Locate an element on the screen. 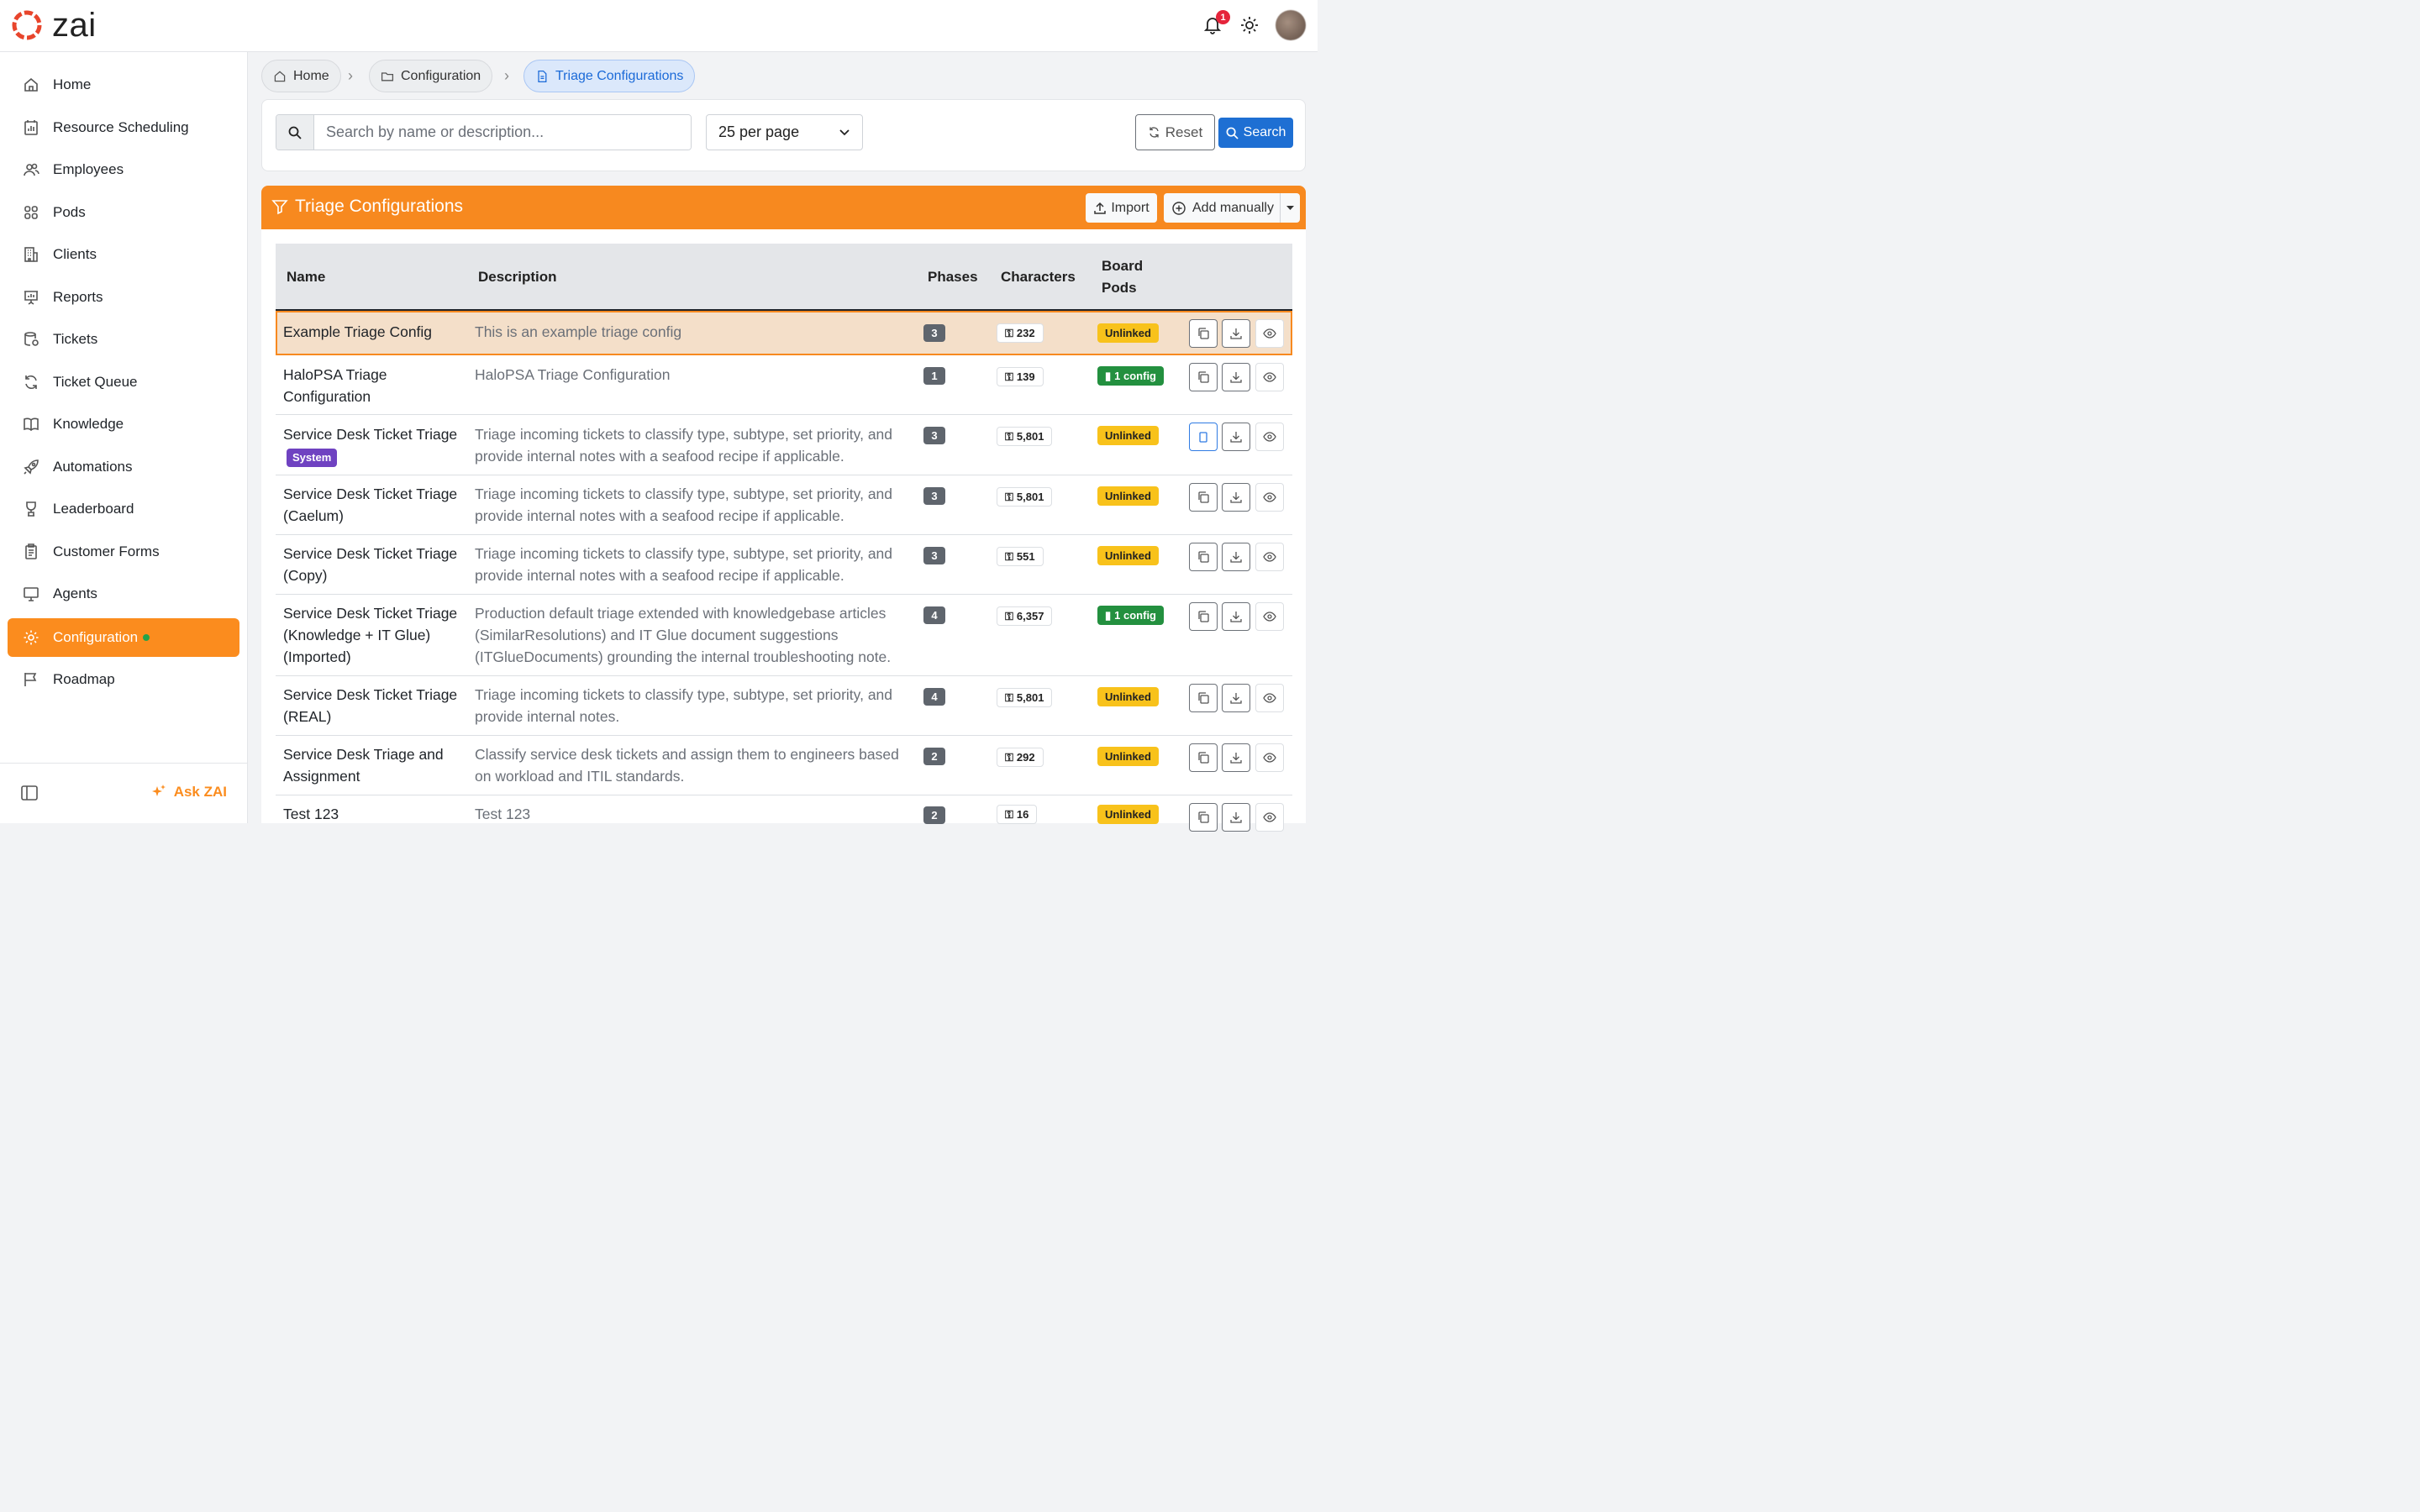 The height and width of the screenshot is (1512, 2420). copy-icon is located at coordinates (1203, 437).